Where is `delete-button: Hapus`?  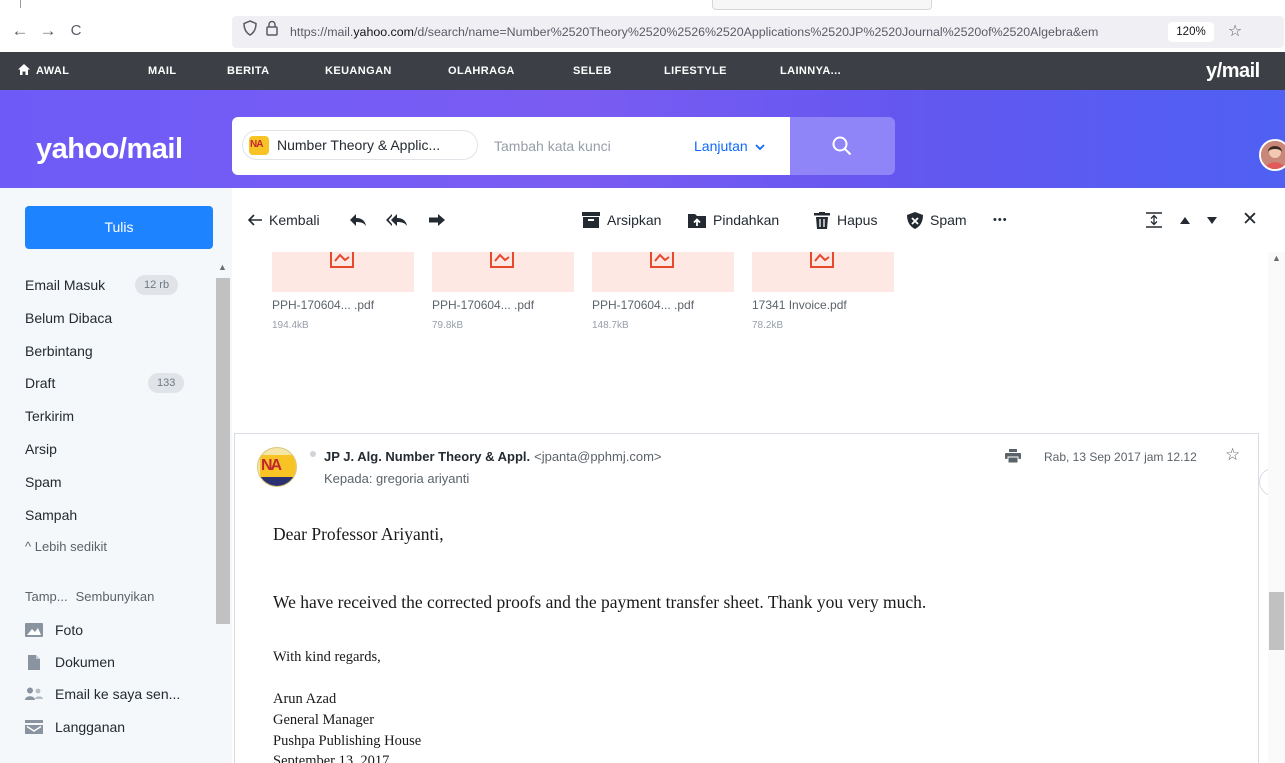 delete-button: Hapus is located at coordinates (845, 220).